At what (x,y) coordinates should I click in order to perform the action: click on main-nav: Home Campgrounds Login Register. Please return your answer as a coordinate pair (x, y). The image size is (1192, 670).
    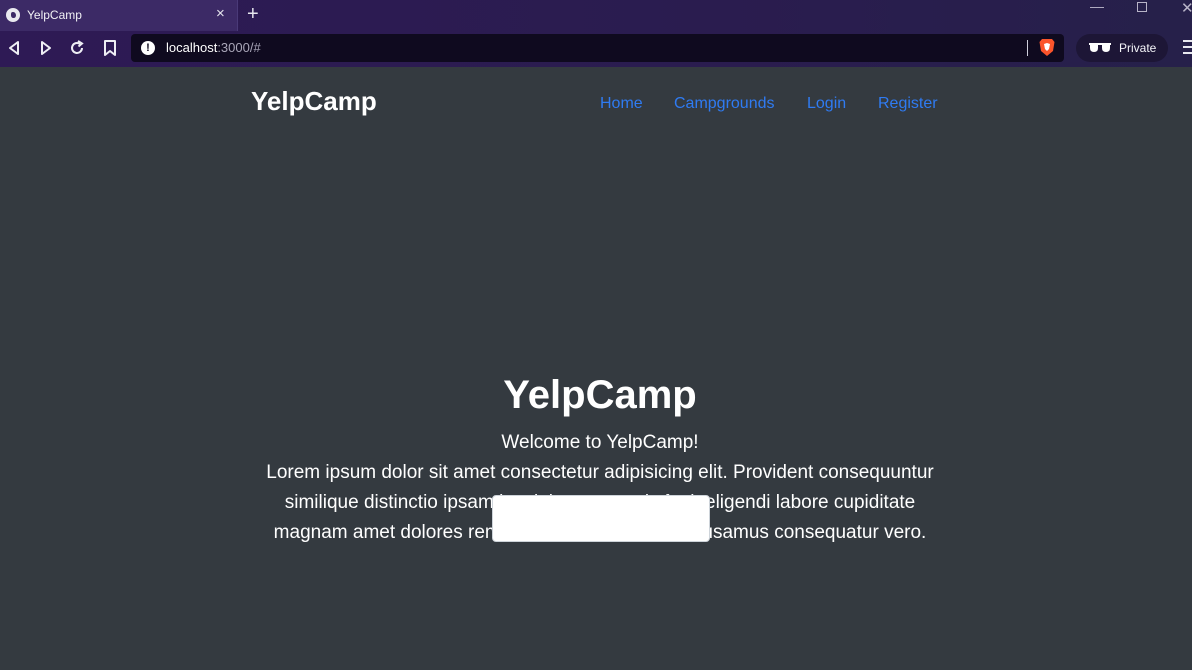
    Looking at the image, I should click on (596, 107).